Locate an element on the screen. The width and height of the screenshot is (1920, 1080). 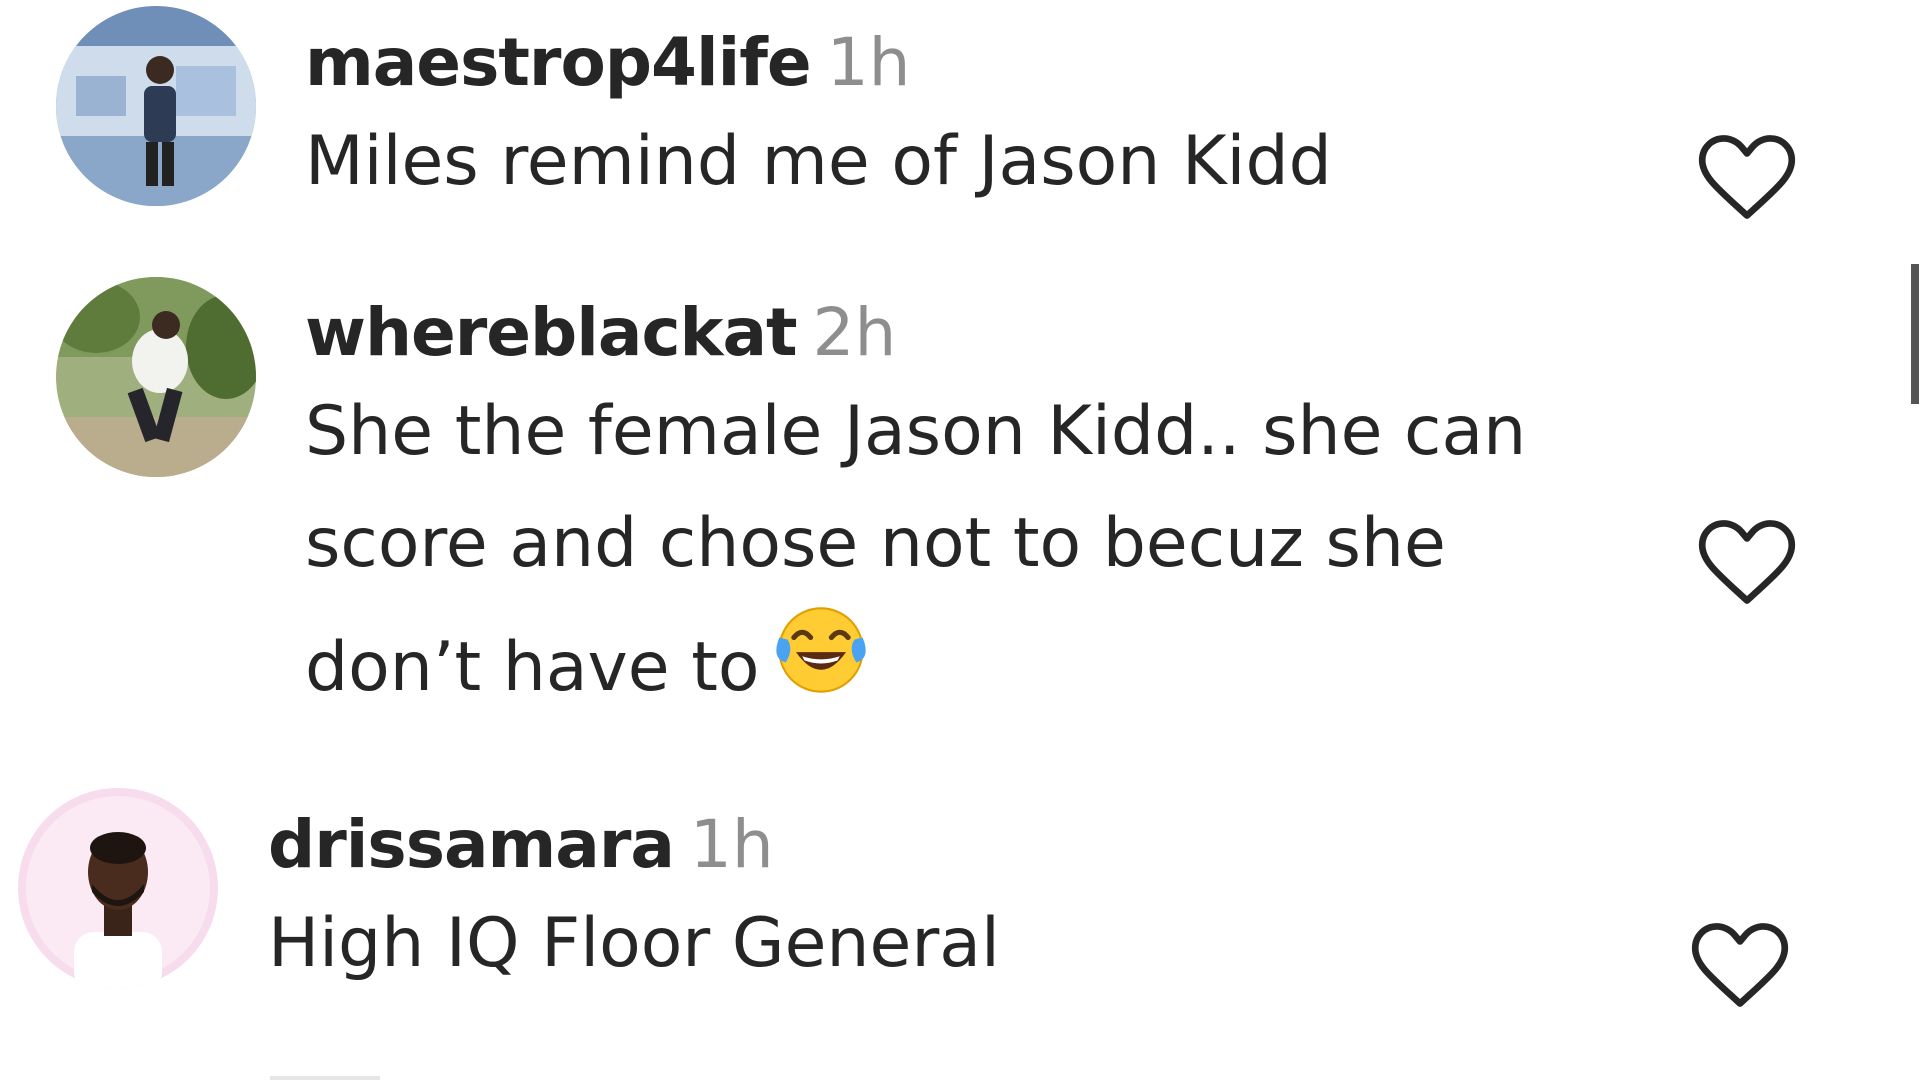
comment-text: High IQ Floor General is located at coordinates (634, 943).